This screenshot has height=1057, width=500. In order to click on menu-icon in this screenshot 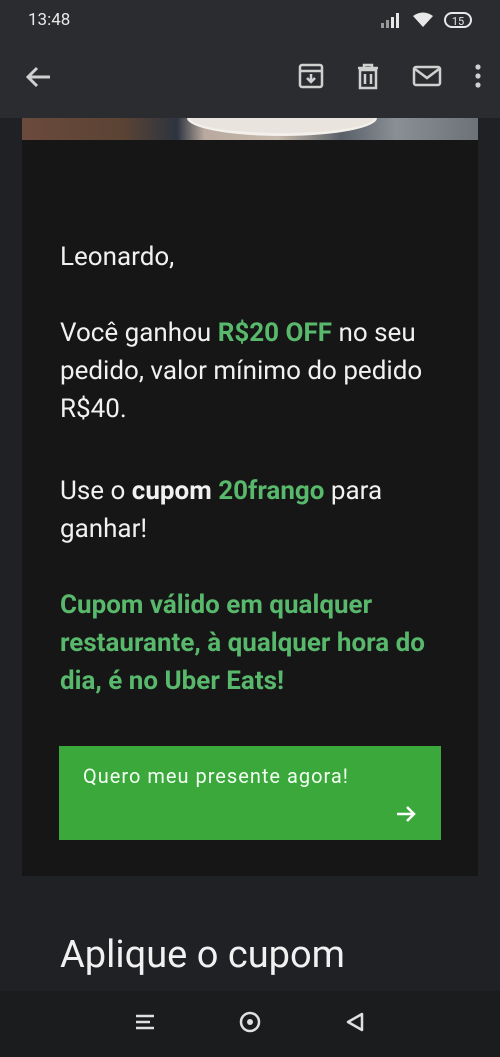, I will do `click(145, 1022)`.